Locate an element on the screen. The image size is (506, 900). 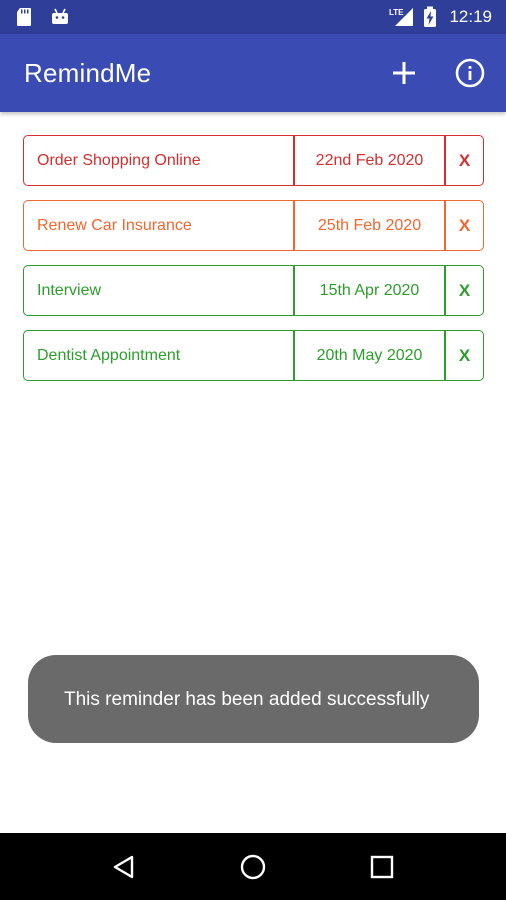
sd-card-icon is located at coordinates (24, 17).